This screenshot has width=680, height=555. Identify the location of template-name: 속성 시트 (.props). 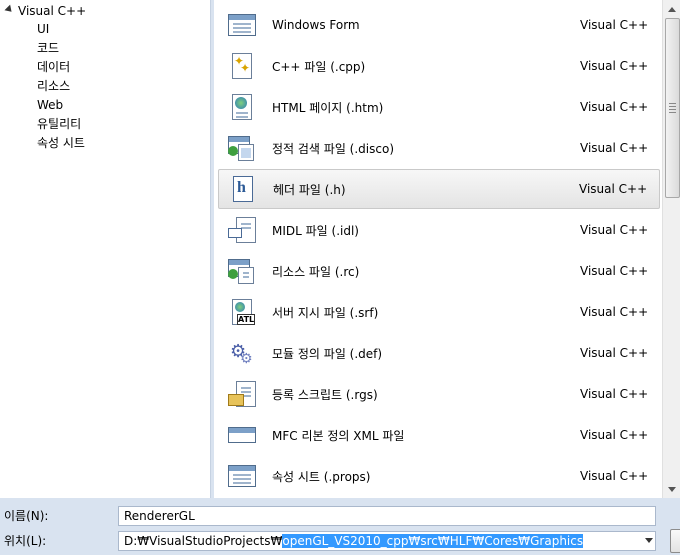
(321, 476).